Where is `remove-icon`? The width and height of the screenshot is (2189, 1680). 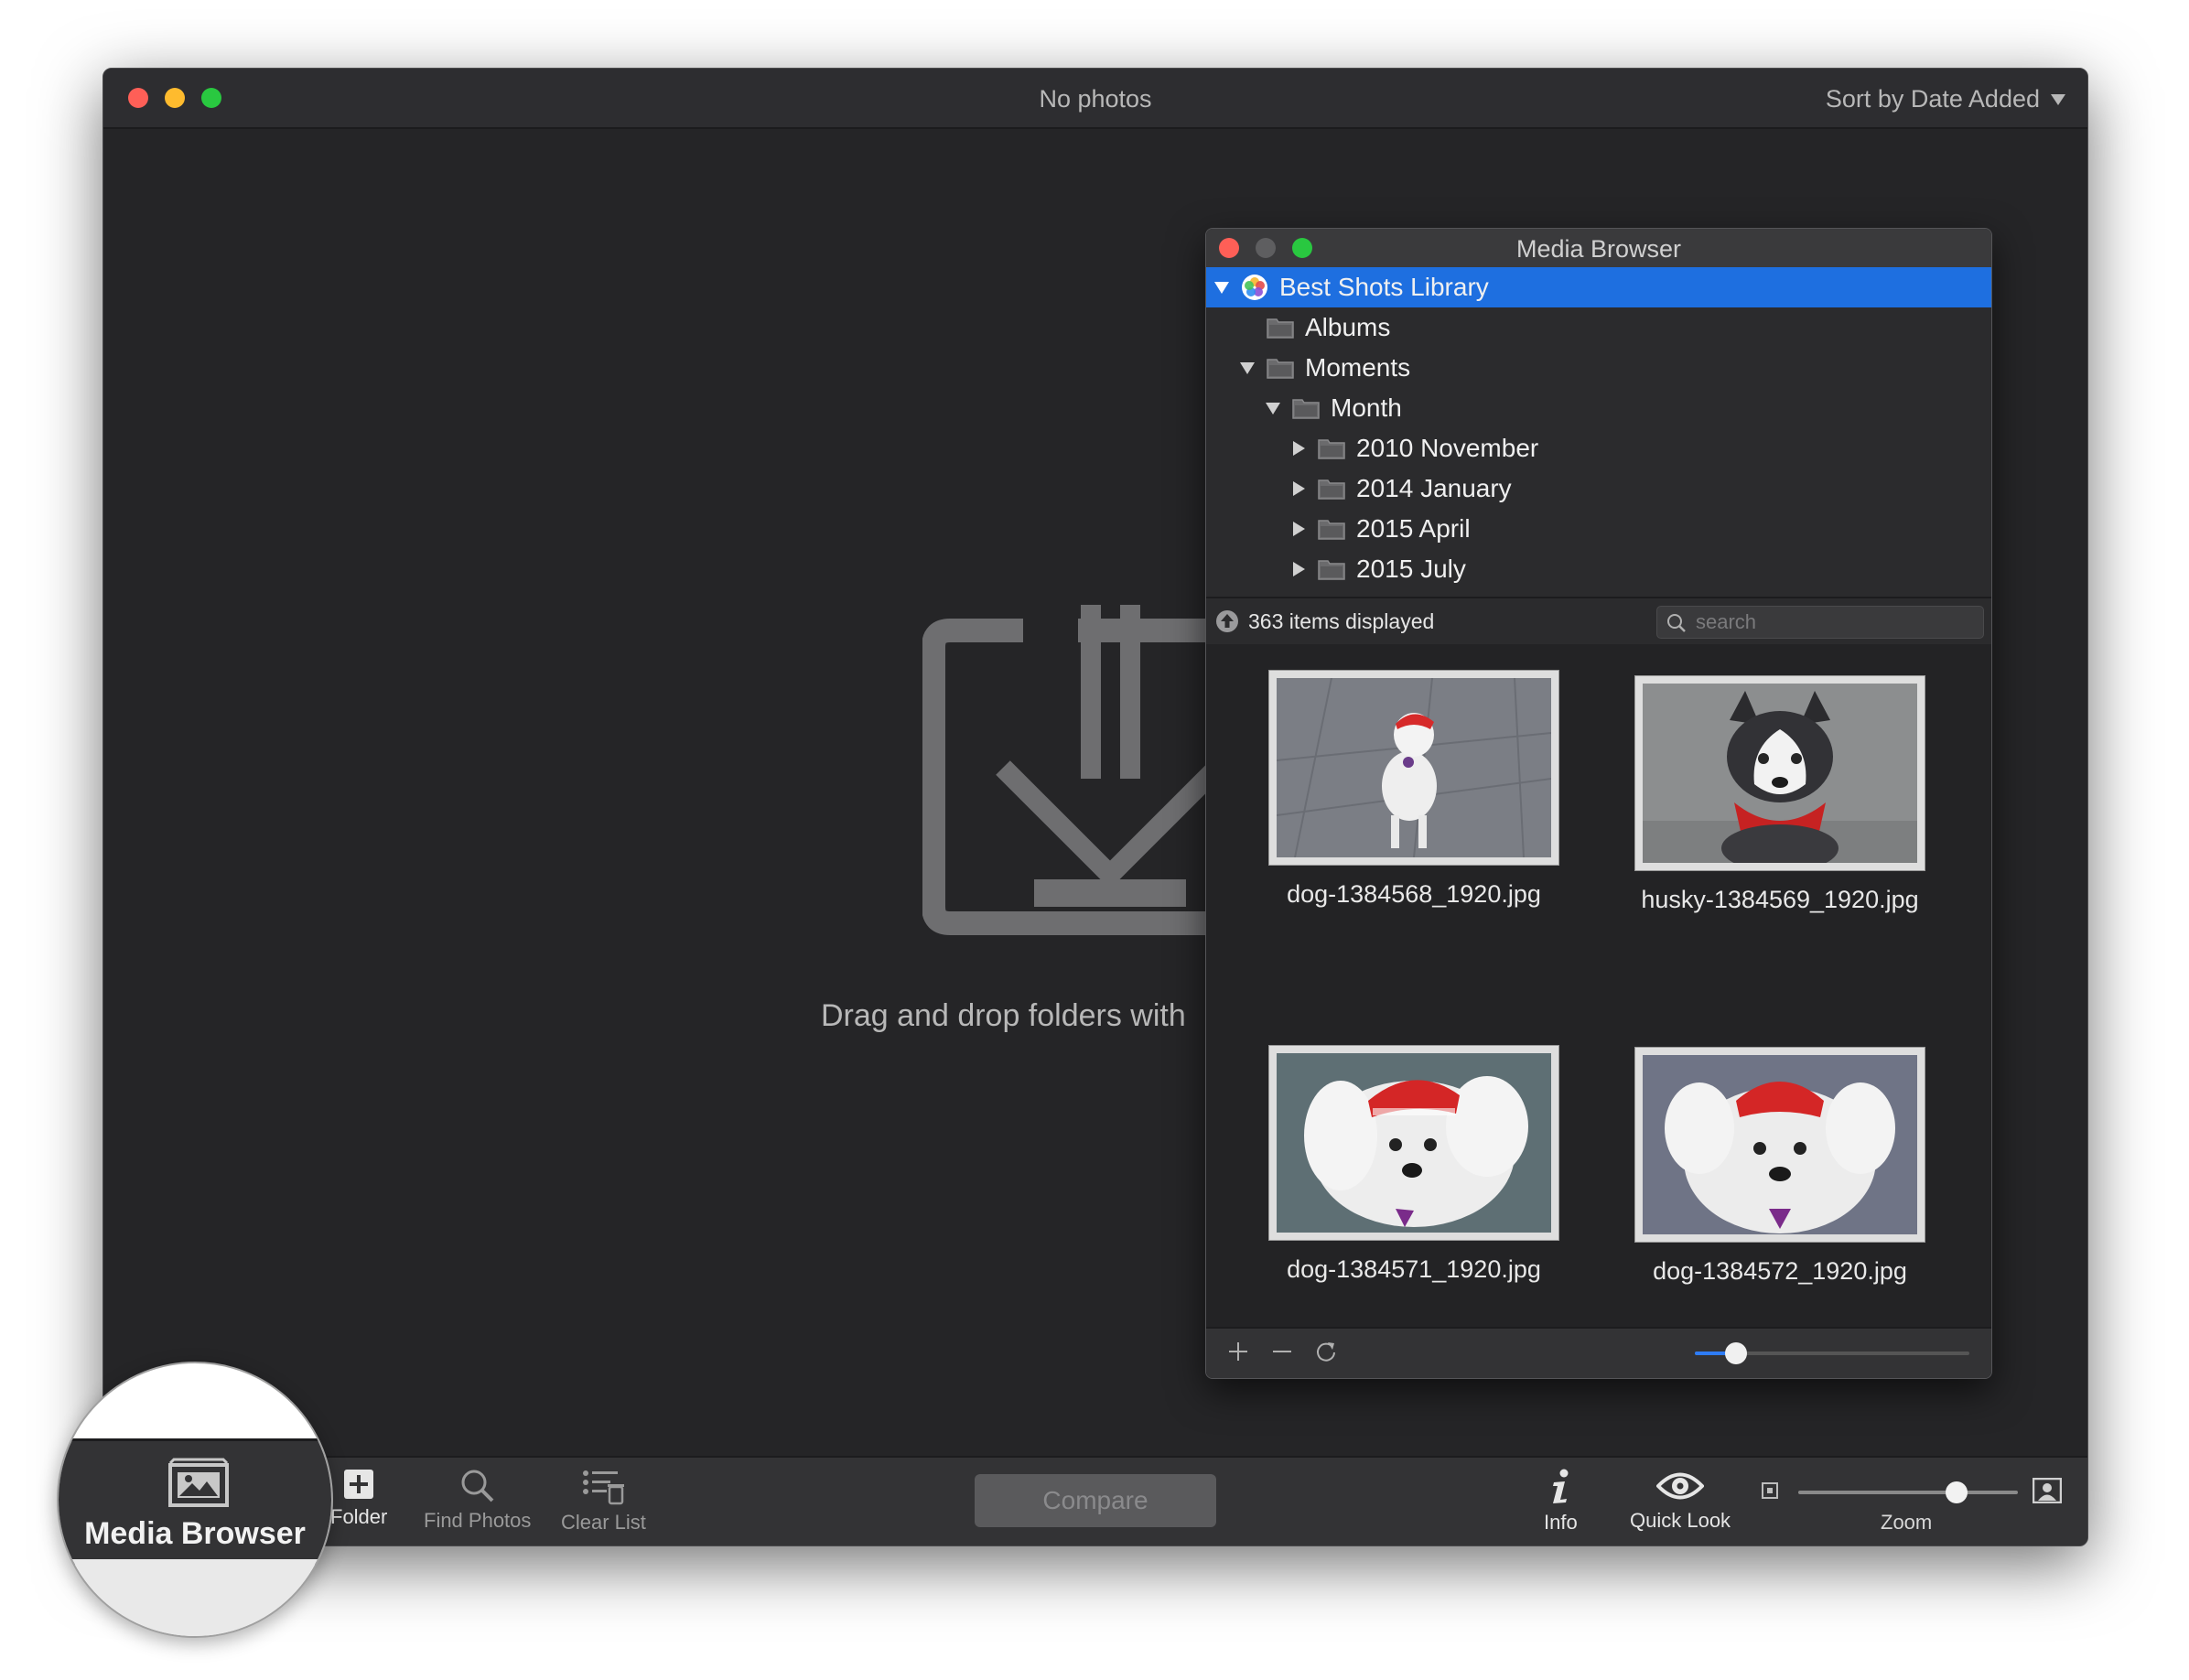 remove-icon is located at coordinates (1282, 1351).